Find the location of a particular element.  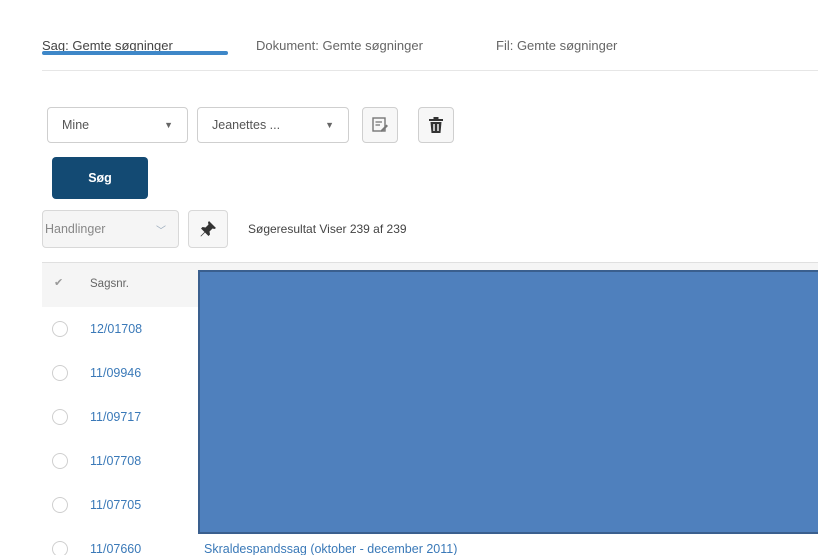

saved-search-select: Jeanettes ... ▼ is located at coordinates (273, 125).